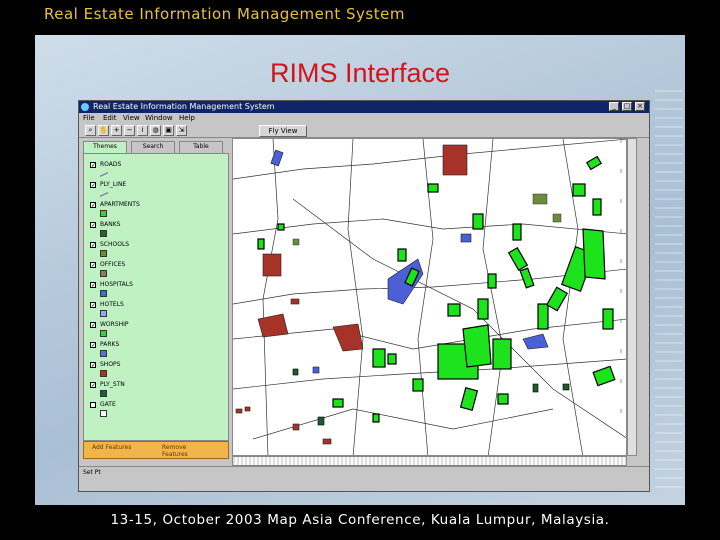 The image size is (720, 540). I want to click on layer-roads: ✓ ROADS, so click(155, 171).